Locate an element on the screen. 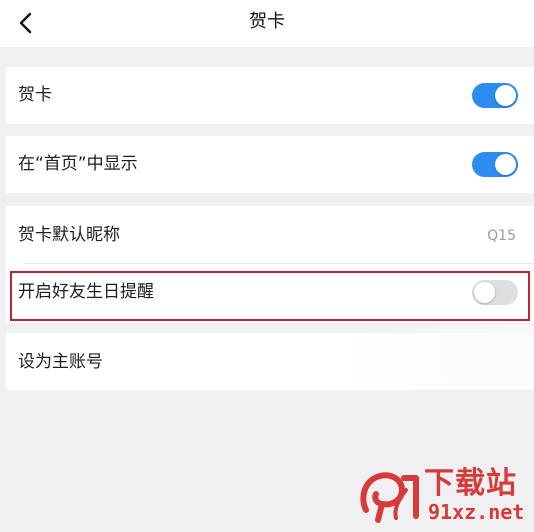 The height and width of the screenshot is (532, 534). birthday-reminder-toggle is located at coordinates (495, 292).